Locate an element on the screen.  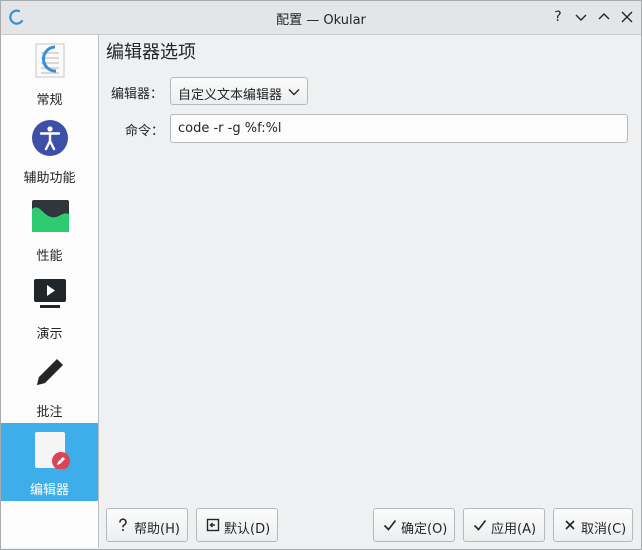
sidebar-item-performance: 性能 is located at coordinates (49, 230).